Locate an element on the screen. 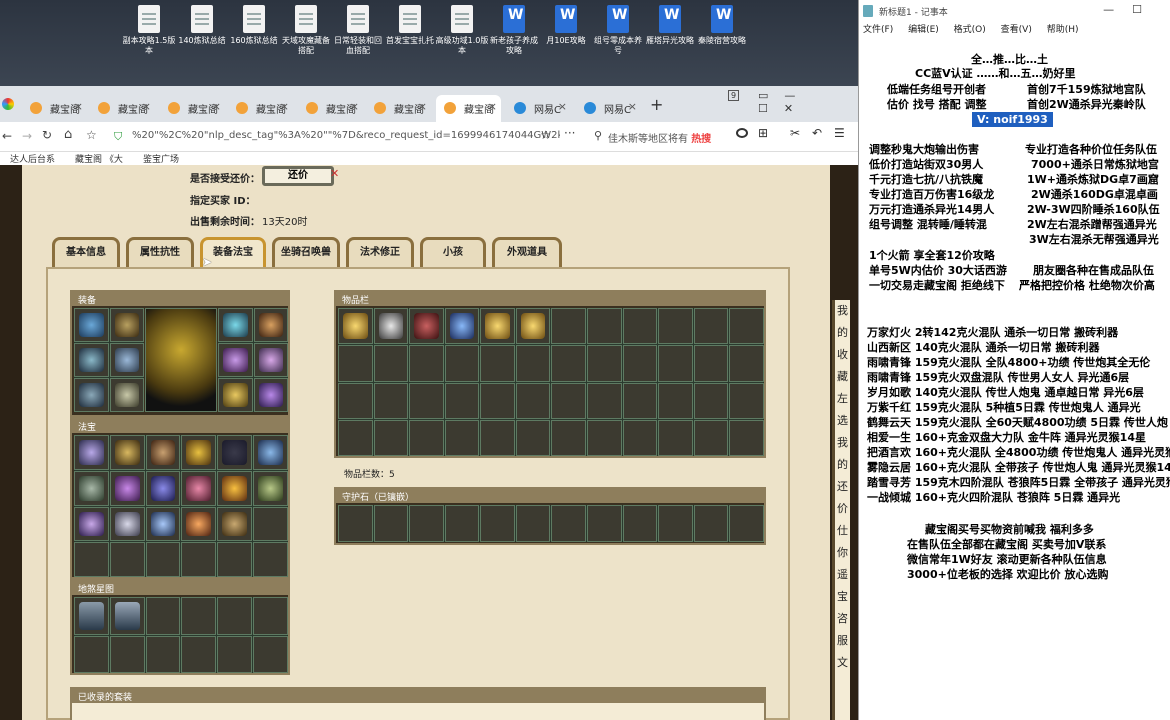 This screenshot has width=1170, height=720. desktop-file-icon: 月10E攻略 is located at coordinates (566, 25).